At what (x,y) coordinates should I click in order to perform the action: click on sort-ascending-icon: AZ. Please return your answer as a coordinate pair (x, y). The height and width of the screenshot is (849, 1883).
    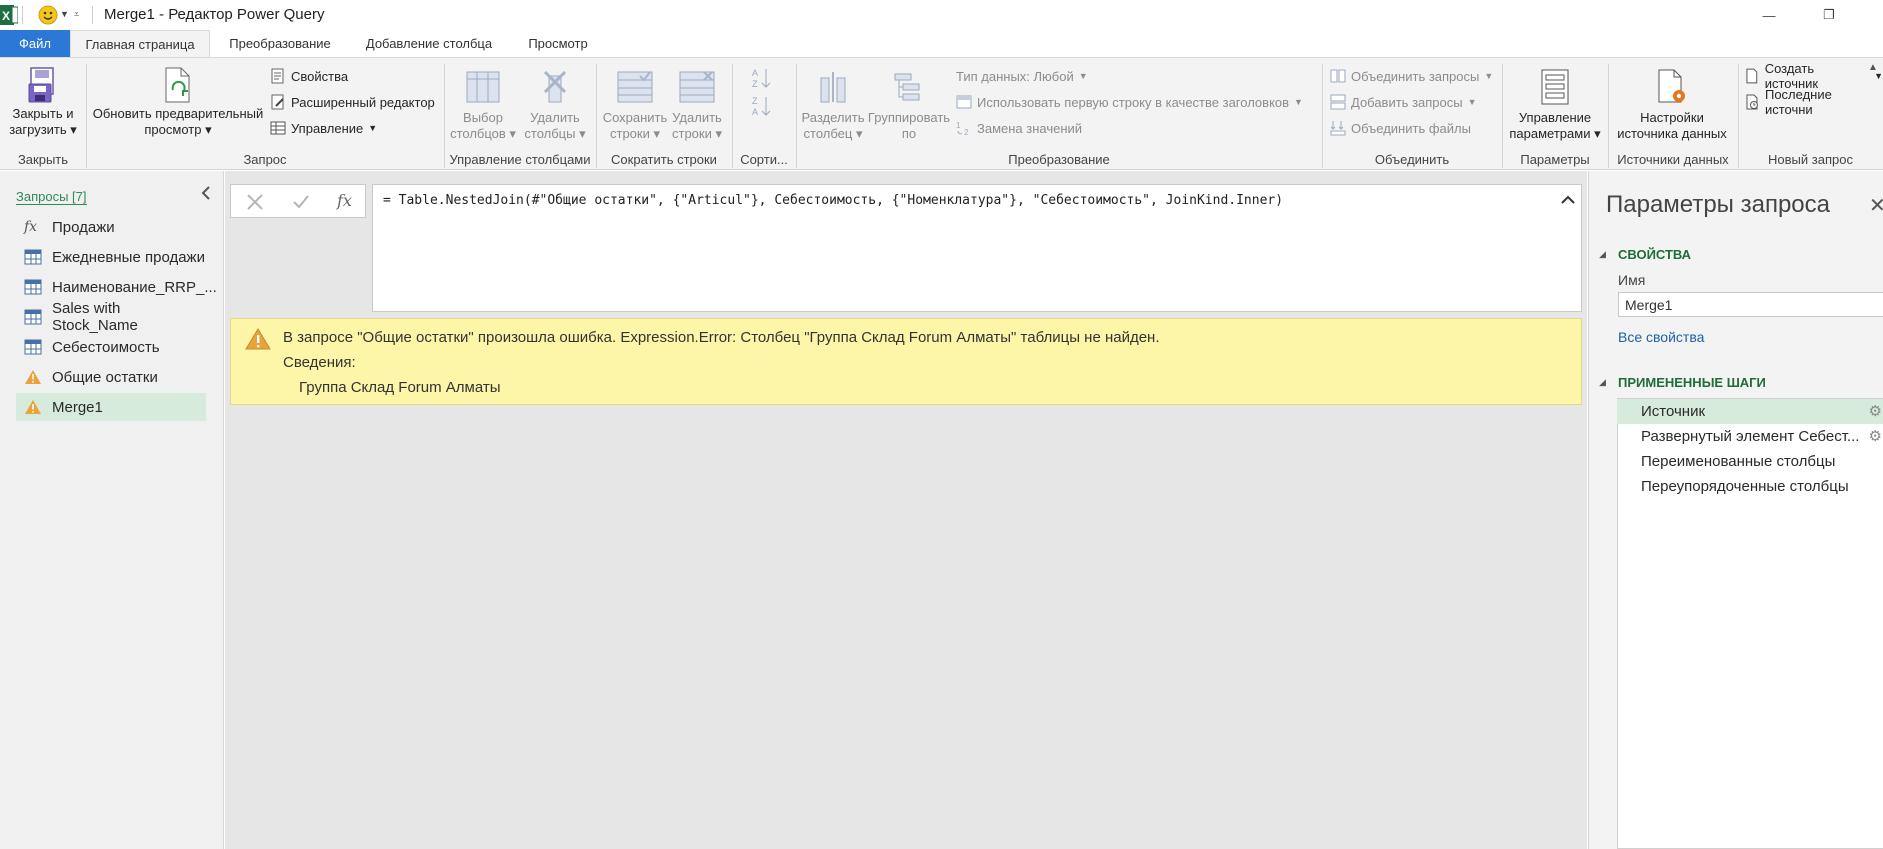
    Looking at the image, I should click on (762, 78).